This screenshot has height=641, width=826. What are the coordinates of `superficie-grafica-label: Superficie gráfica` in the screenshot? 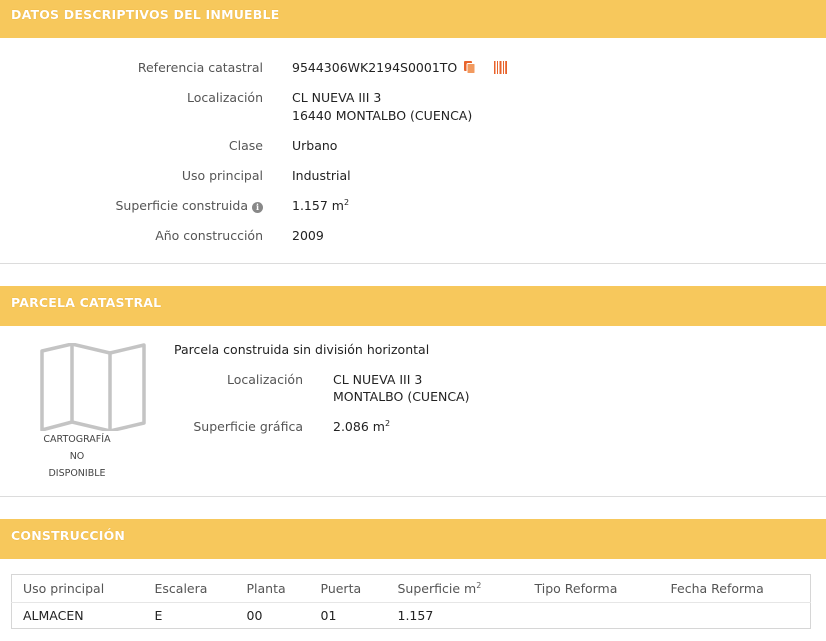 It's located at (248, 426).